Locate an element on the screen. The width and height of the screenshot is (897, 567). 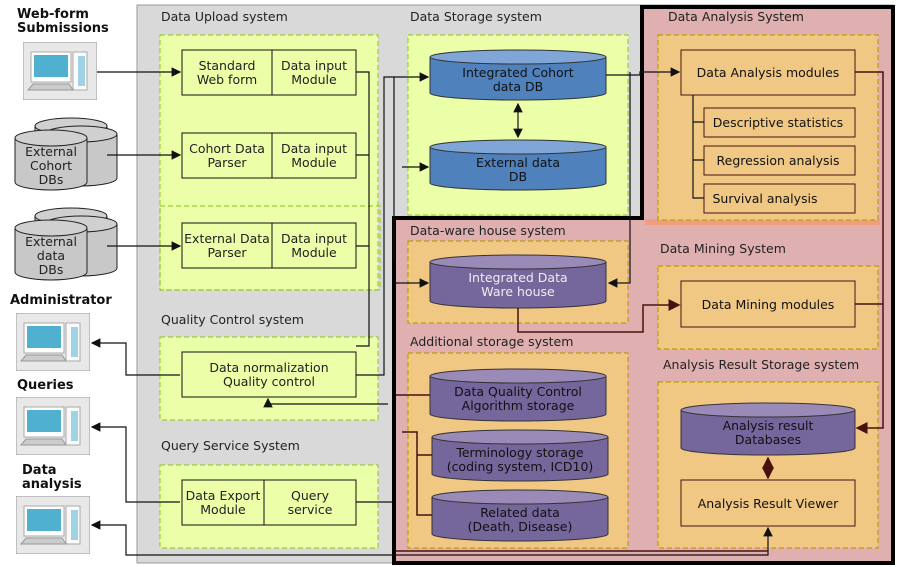
svg-text: data is located at coordinates (51, 255).